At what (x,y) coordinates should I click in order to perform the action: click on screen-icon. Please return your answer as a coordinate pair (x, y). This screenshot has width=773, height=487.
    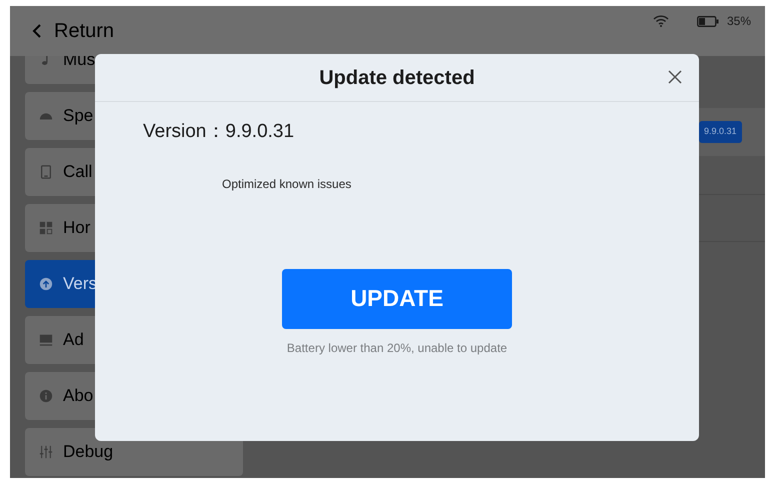
    Looking at the image, I should click on (46, 340).